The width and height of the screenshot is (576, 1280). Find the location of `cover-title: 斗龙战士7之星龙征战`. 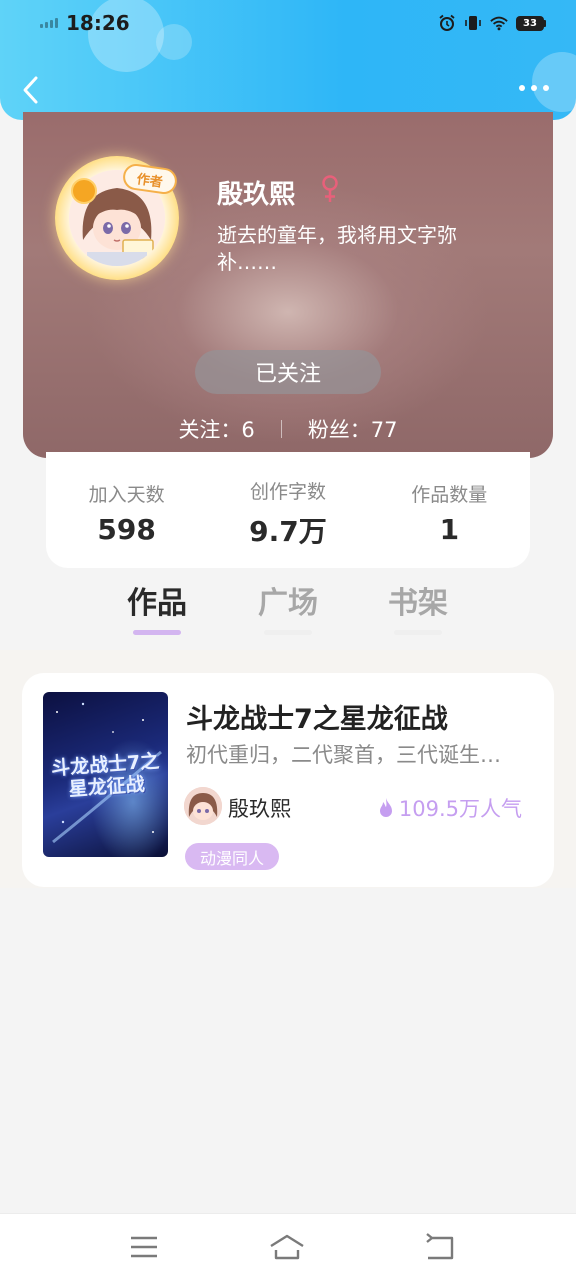

cover-title: 斗龙战士7之星龙征战 is located at coordinates (105, 775).